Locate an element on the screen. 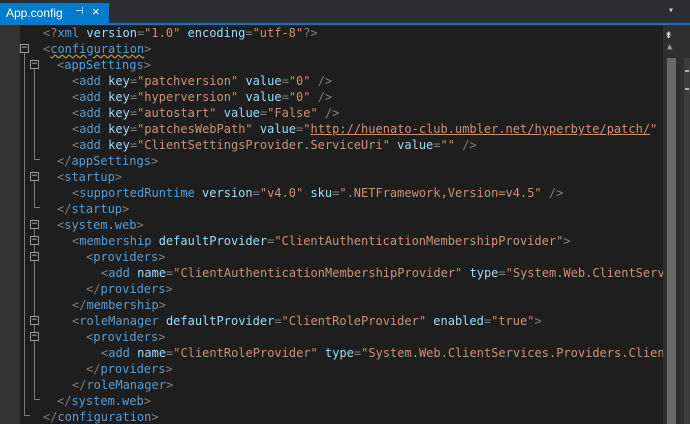  overview-marker is located at coordinates (687, 71).